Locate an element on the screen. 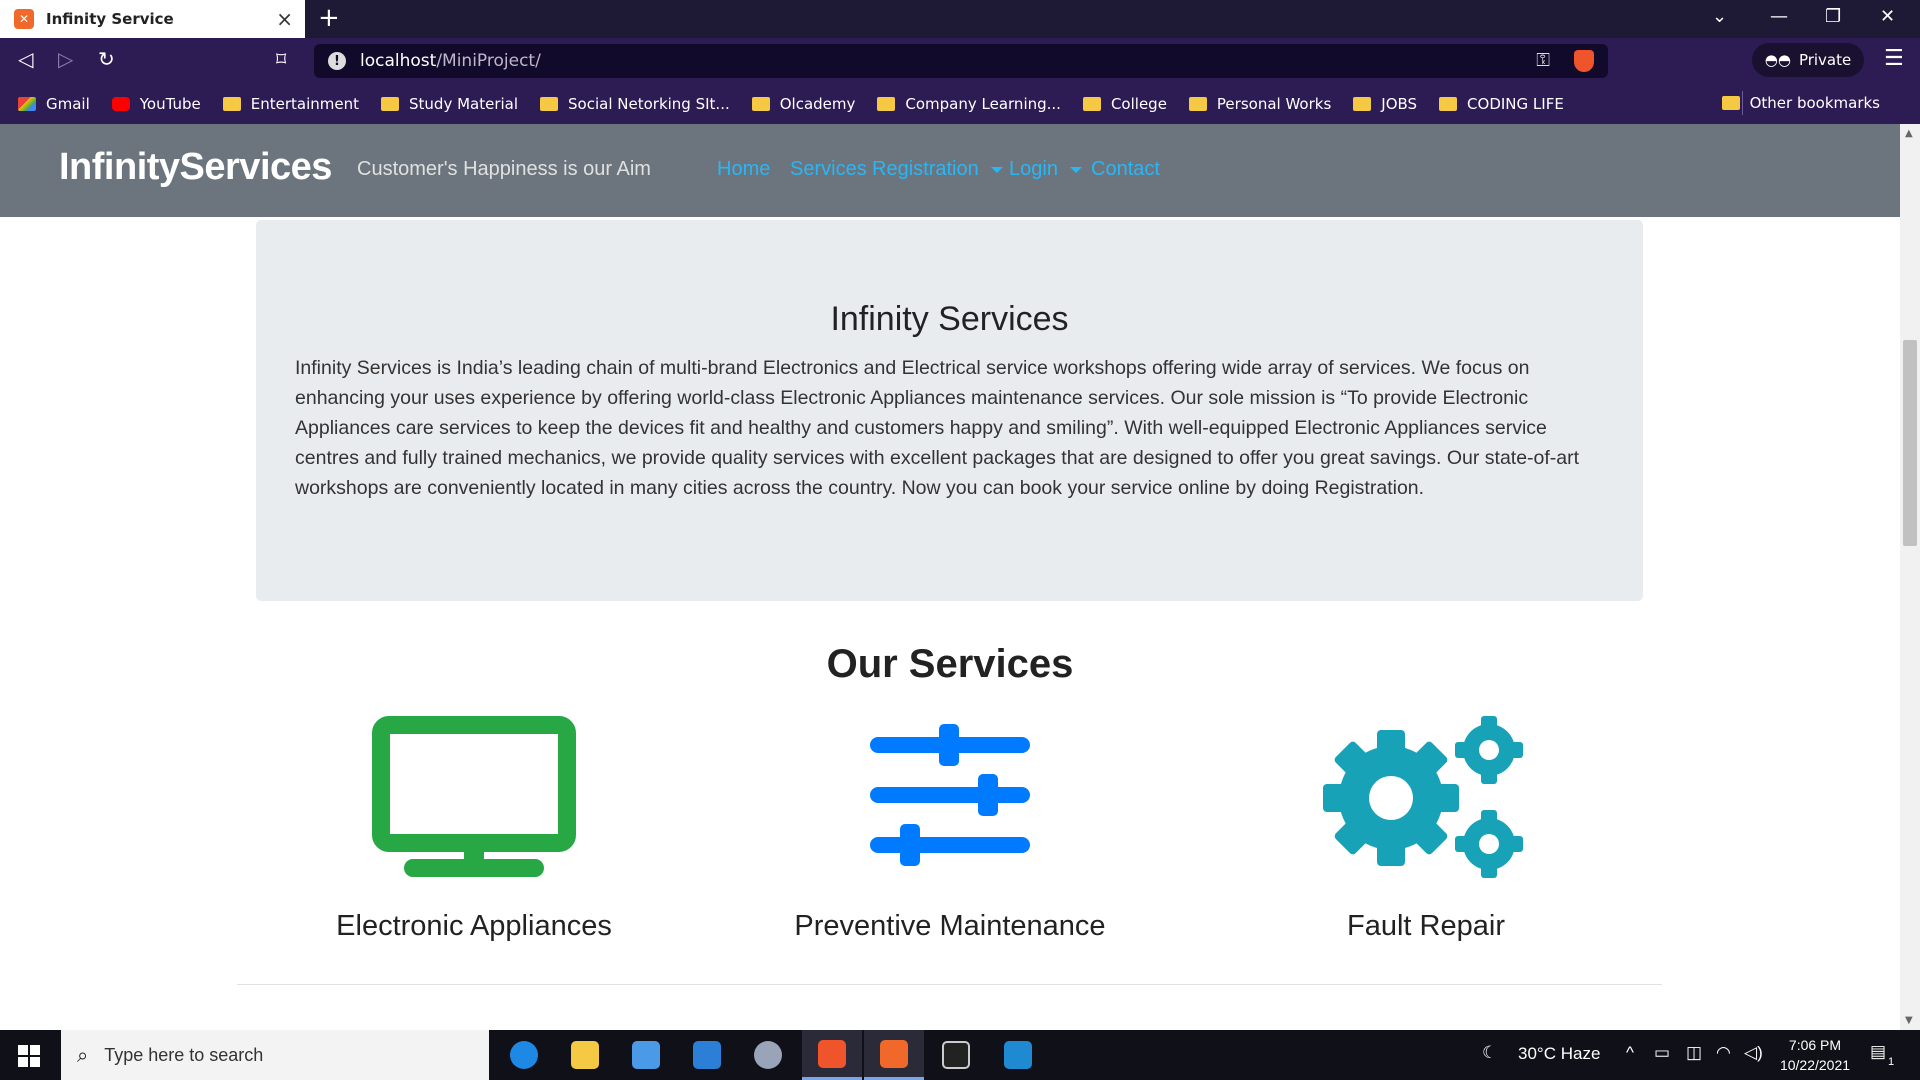  service-label: Electronic Appliances is located at coordinates (474, 926).